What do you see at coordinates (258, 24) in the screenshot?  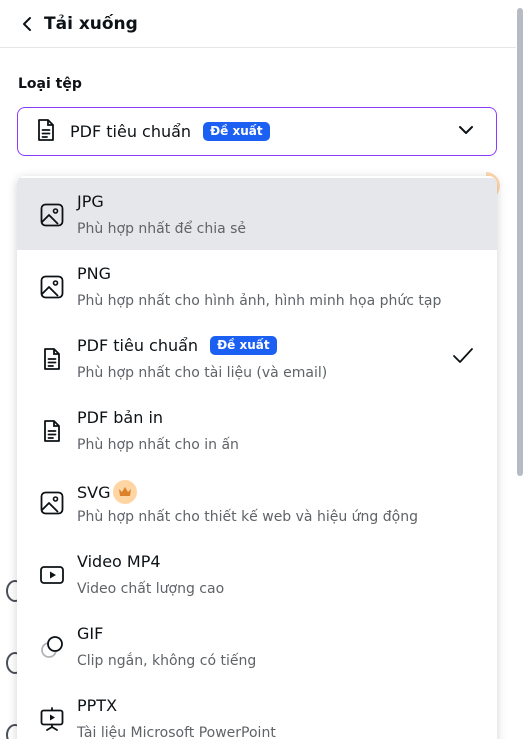 I see `panel-header: Tải xuống` at bounding box center [258, 24].